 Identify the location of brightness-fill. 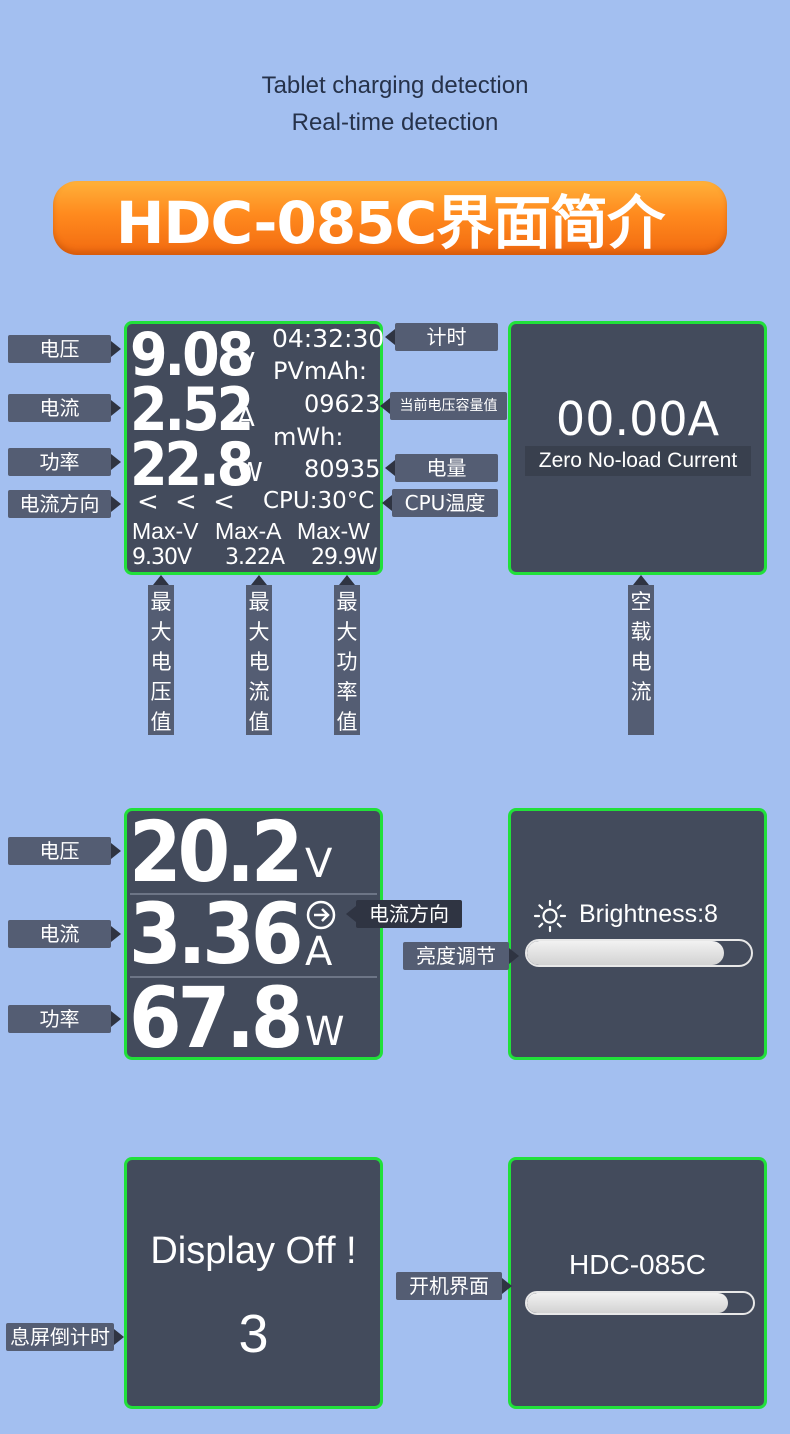
(626, 953).